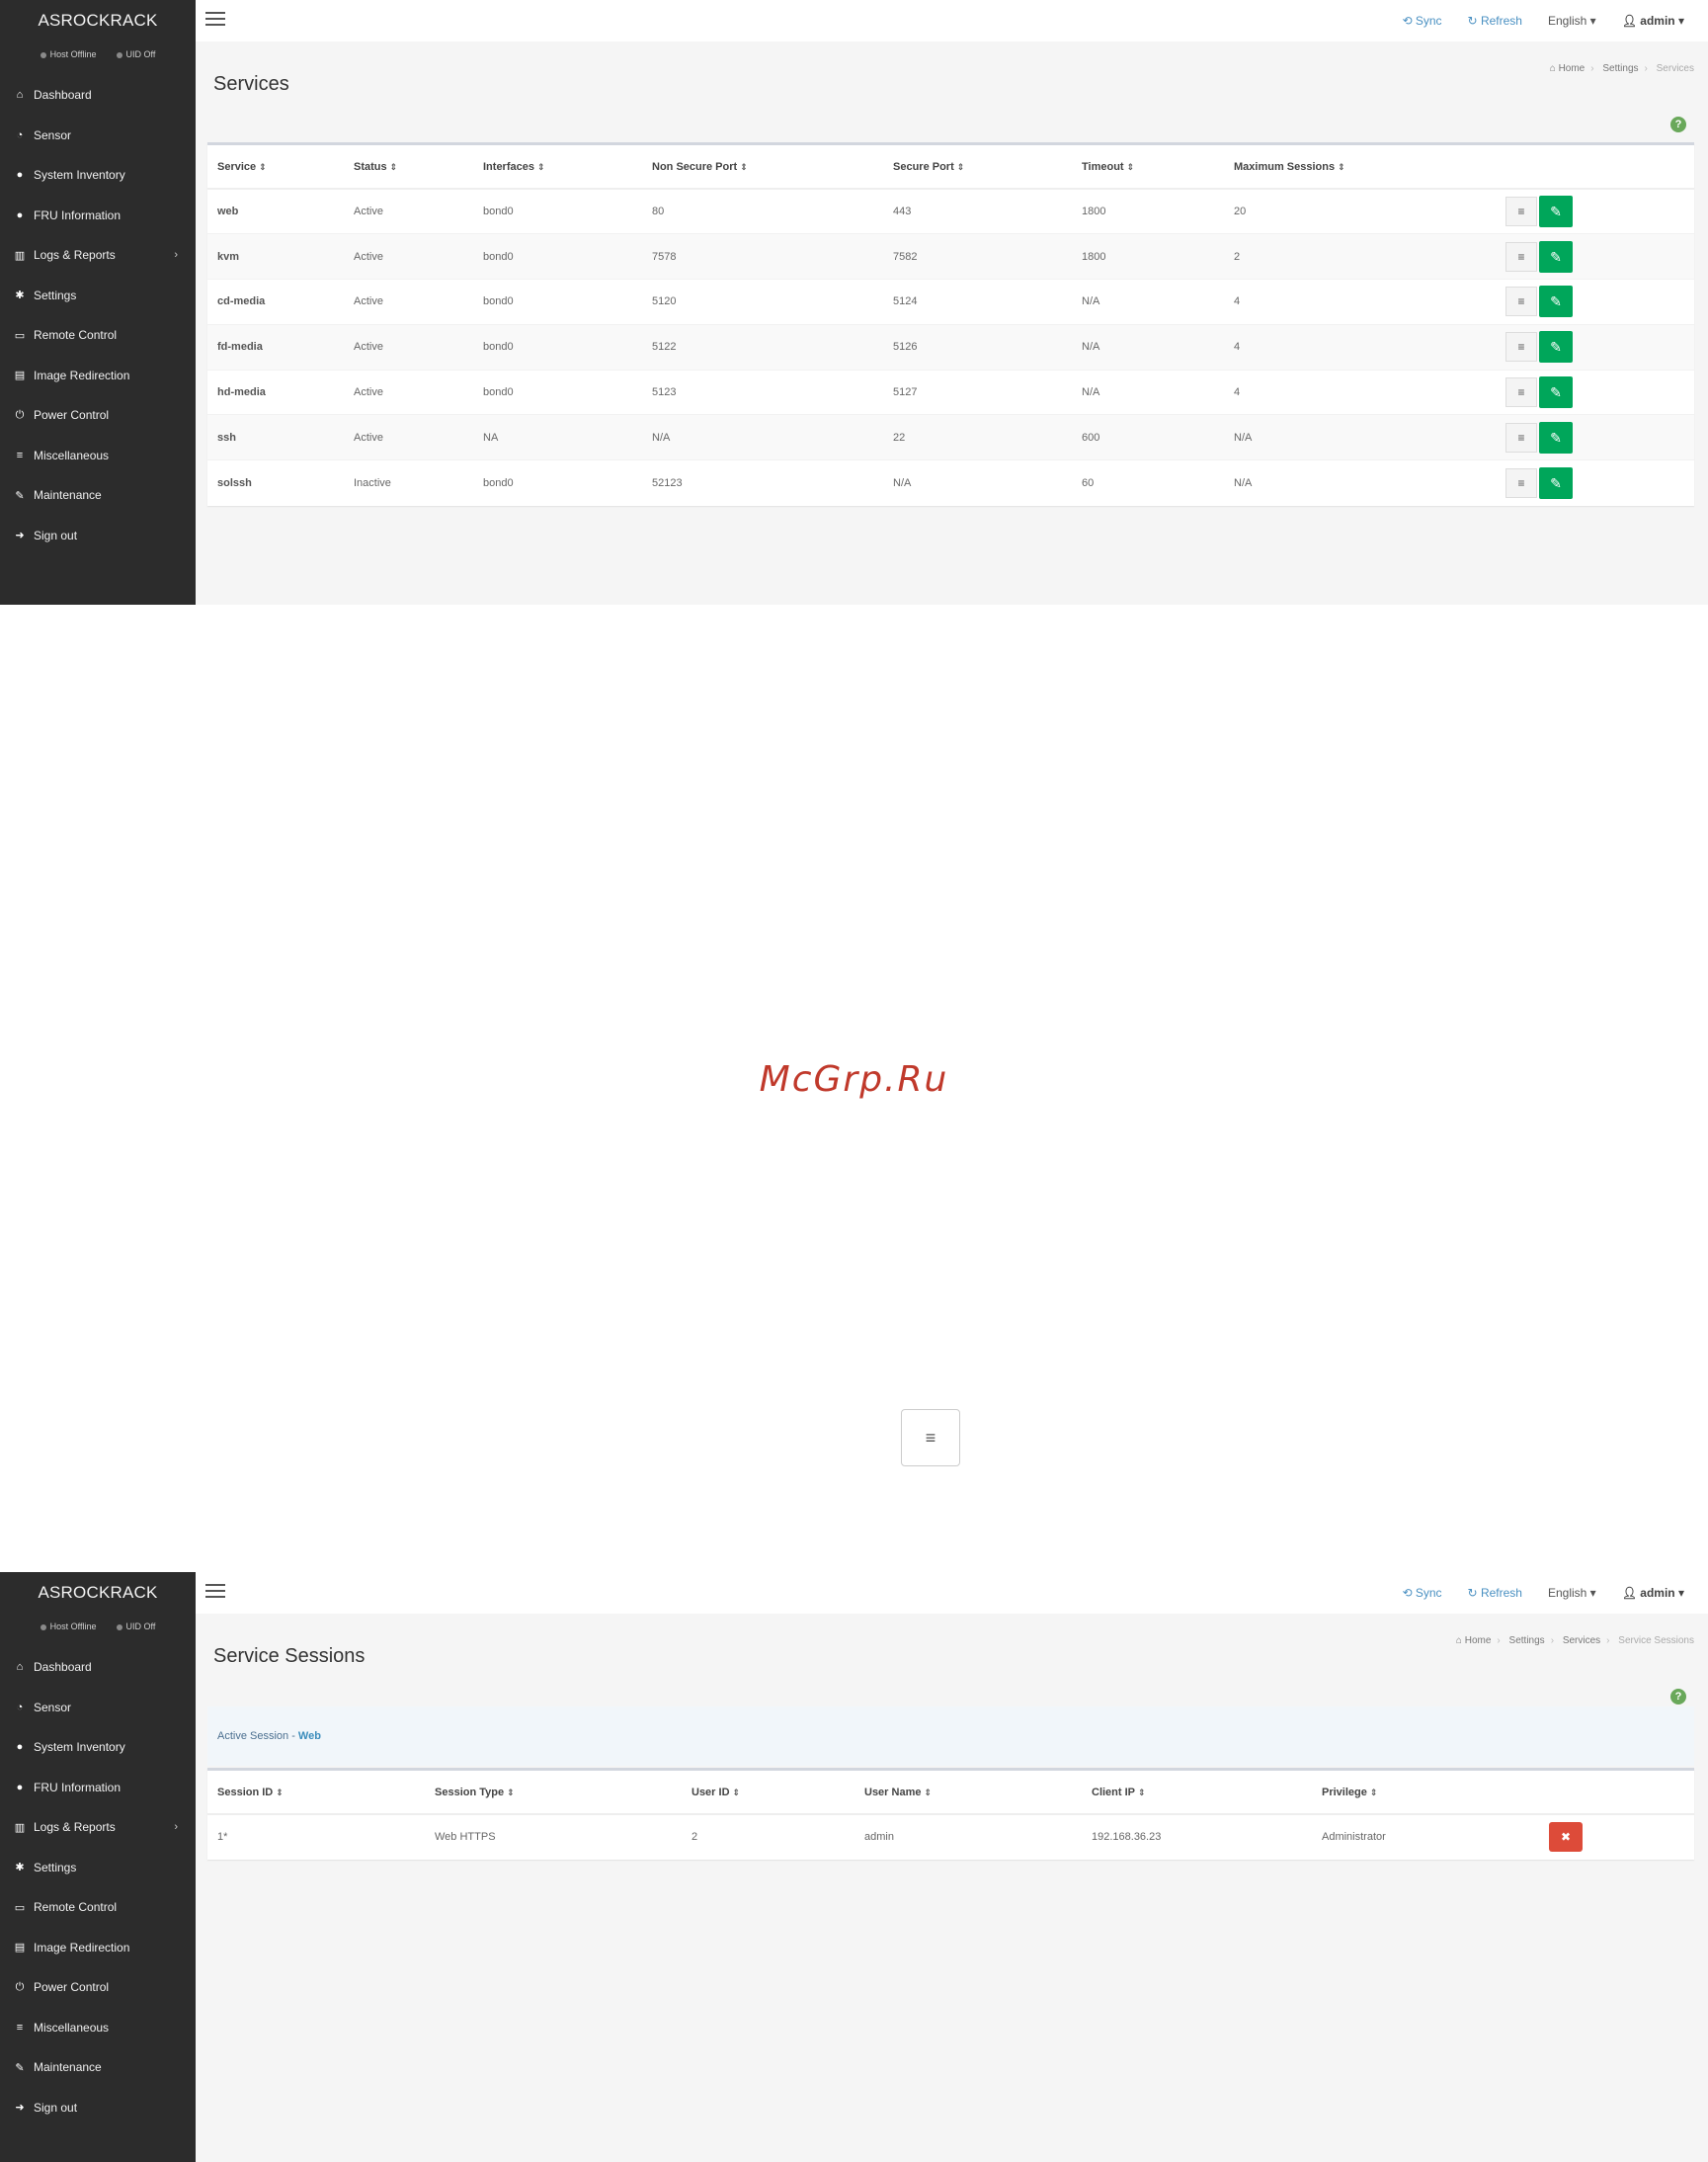 The height and width of the screenshot is (2162, 1708). What do you see at coordinates (978, 167) in the screenshot?
I see `column-header-secure-port: Secure Port ⇕` at bounding box center [978, 167].